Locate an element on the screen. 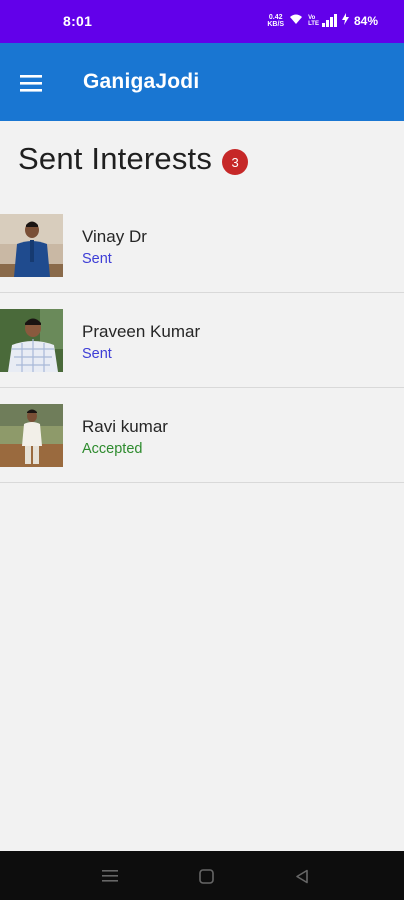 The height and width of the screenshot is (900, 404). list-item: Ravi kumar Accepted is located at coordinates (202, 435).